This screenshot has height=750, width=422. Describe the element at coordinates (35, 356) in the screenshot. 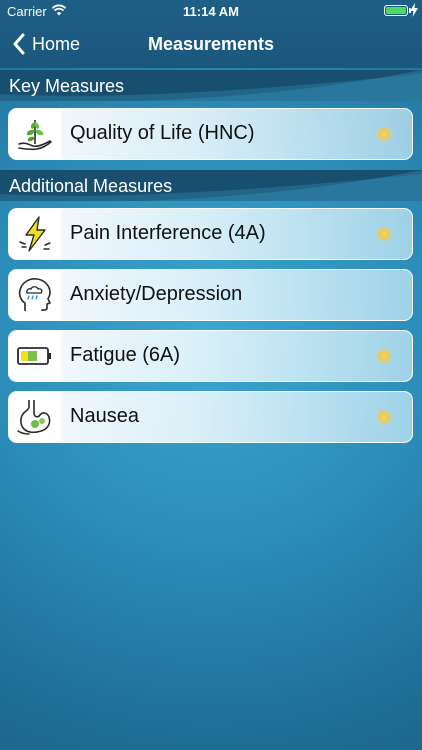

I see `low-battery-icon` at that location.